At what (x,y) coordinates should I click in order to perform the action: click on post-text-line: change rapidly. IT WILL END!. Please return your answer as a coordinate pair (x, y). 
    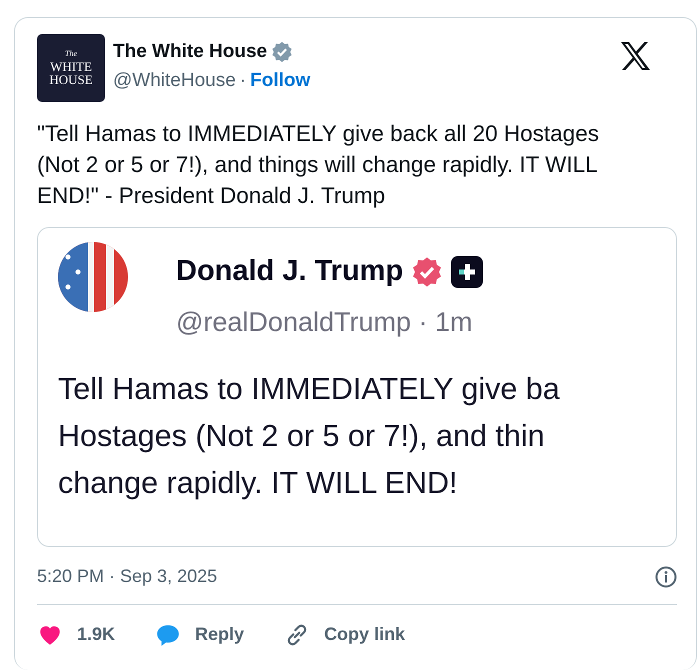
    Looking at the image, I should click on (258, 483).